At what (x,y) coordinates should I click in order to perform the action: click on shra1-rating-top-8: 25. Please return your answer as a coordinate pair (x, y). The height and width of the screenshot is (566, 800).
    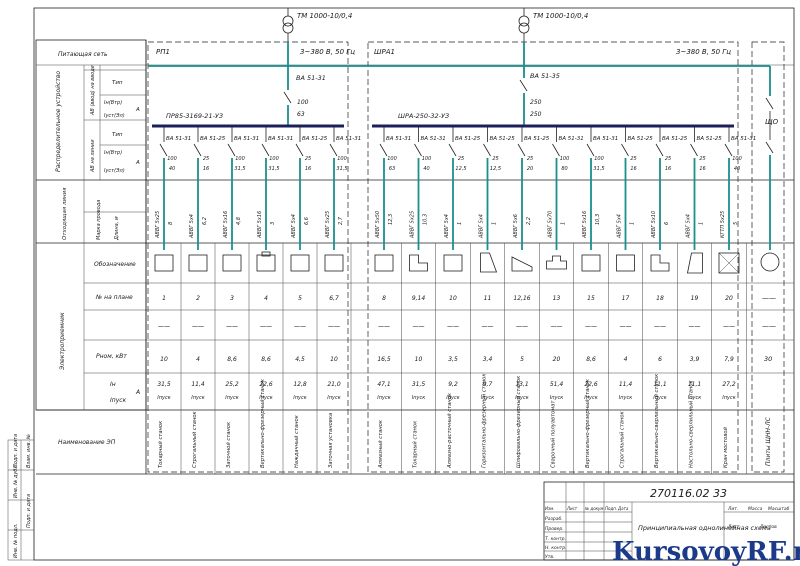
    Looking at the image, I should click on (633, 159).